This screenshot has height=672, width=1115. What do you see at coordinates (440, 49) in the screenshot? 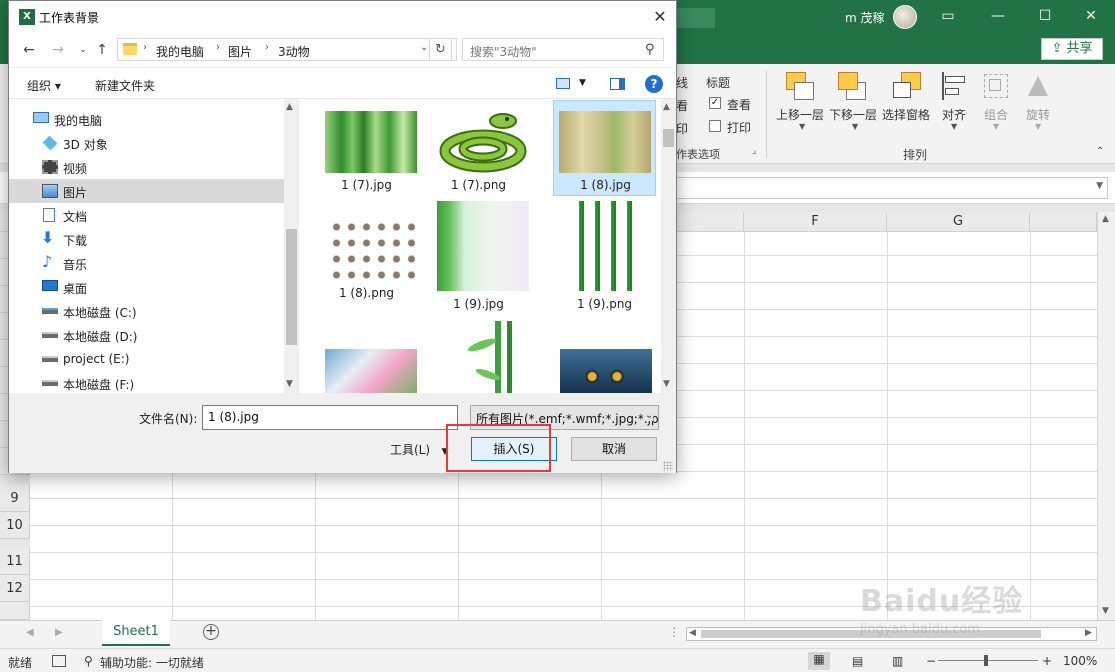
I see `refresh-icon: ↻` at bounding box center [440, 49].